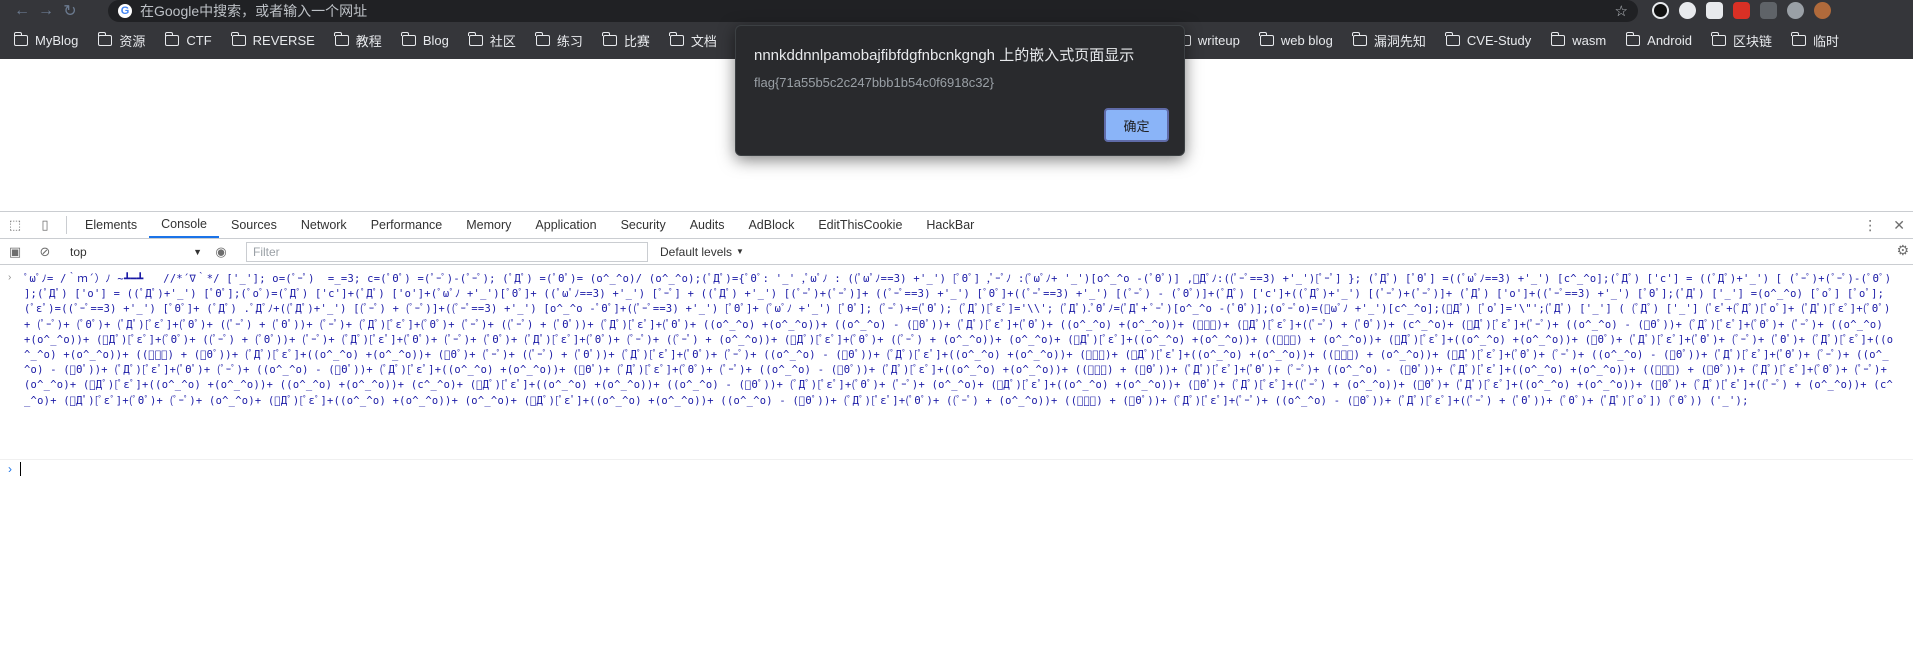 The width and height of the screenshot is (1913, 672). I want to click on clear-console-icon: ⊘, so click(45, 252).